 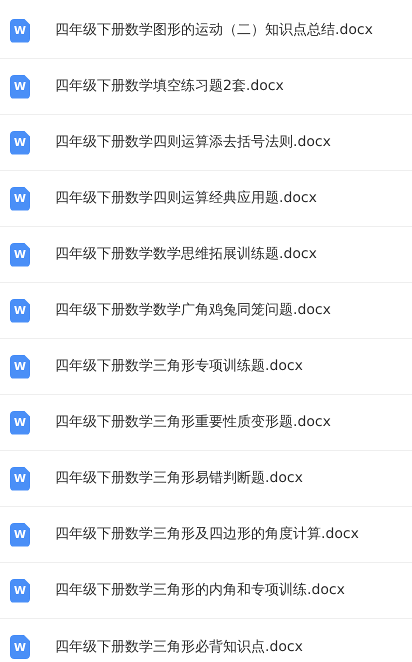 What do you see at coordinates (193, 310) in the screenshot?
I see `file-name: 四年级下册数学数学广角鸡兔同笼问题.docx` at bounding box center [193, 310].